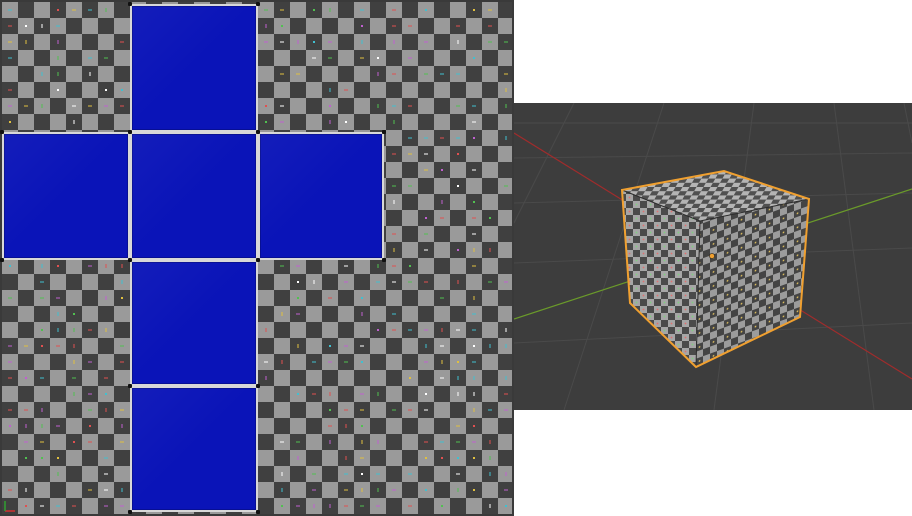  I want to click on uv-face-right, so click(321, 196).